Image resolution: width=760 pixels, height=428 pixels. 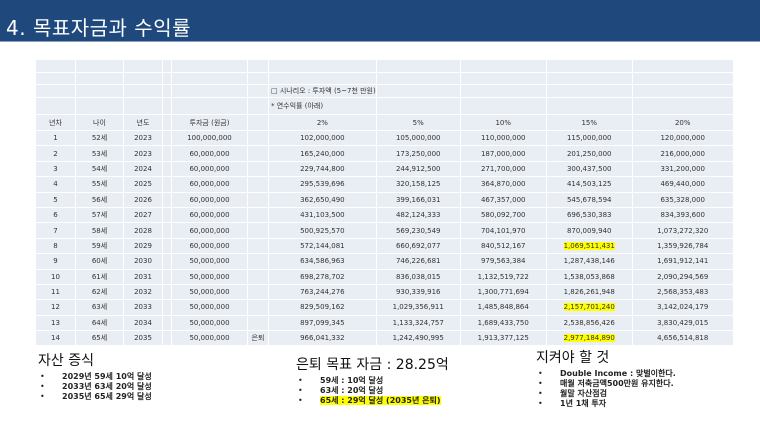 I want to click on table-cell: 500,925,570, so click(x=322, y=230).